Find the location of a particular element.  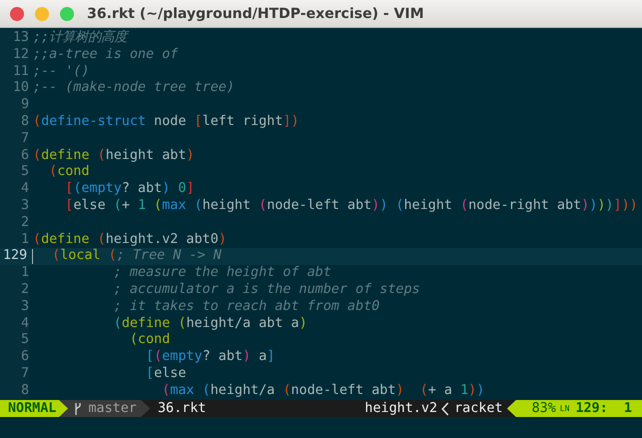

branch-name: master is located at coordinates (112, 408).